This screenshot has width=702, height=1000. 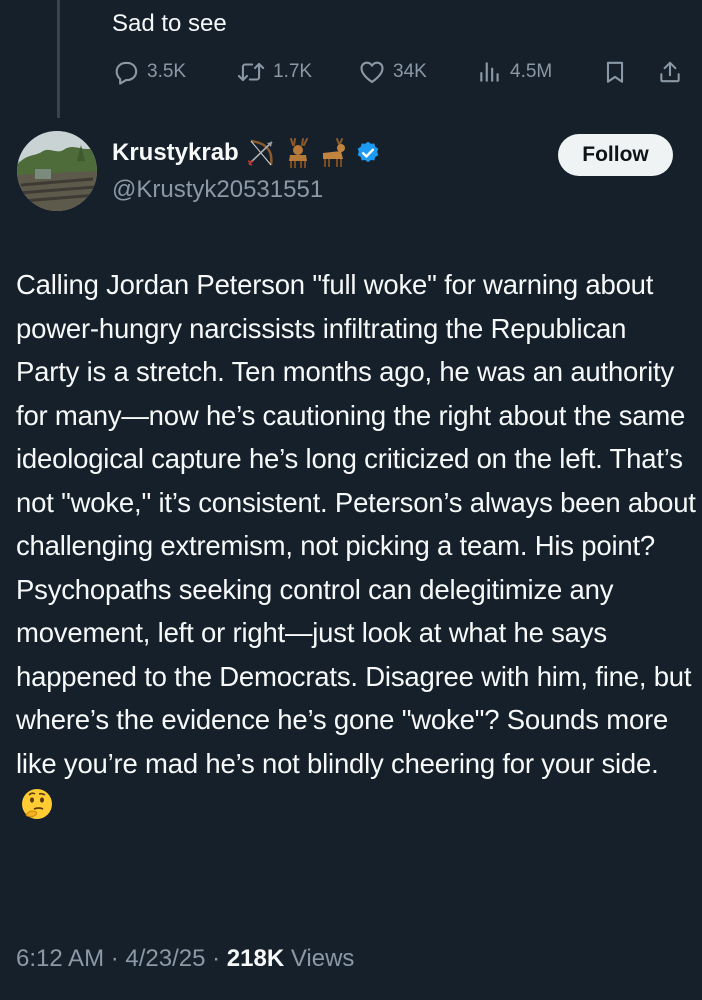 I want to click on heart-icon, so click(x=372, y=72).